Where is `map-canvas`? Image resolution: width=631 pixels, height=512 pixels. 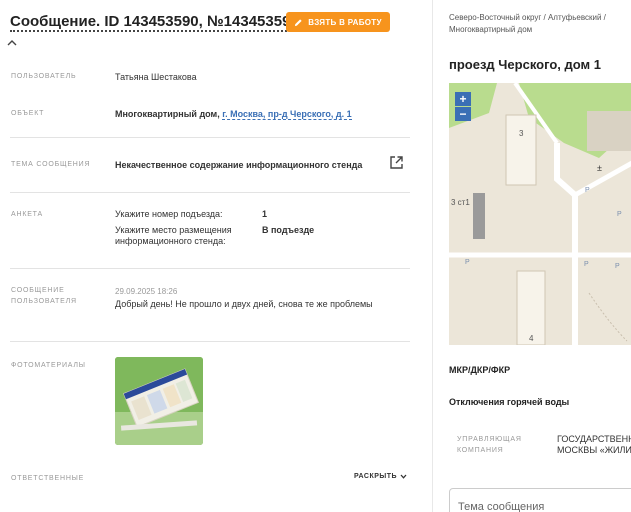
map-canvas is located at coordinates (540, 214).